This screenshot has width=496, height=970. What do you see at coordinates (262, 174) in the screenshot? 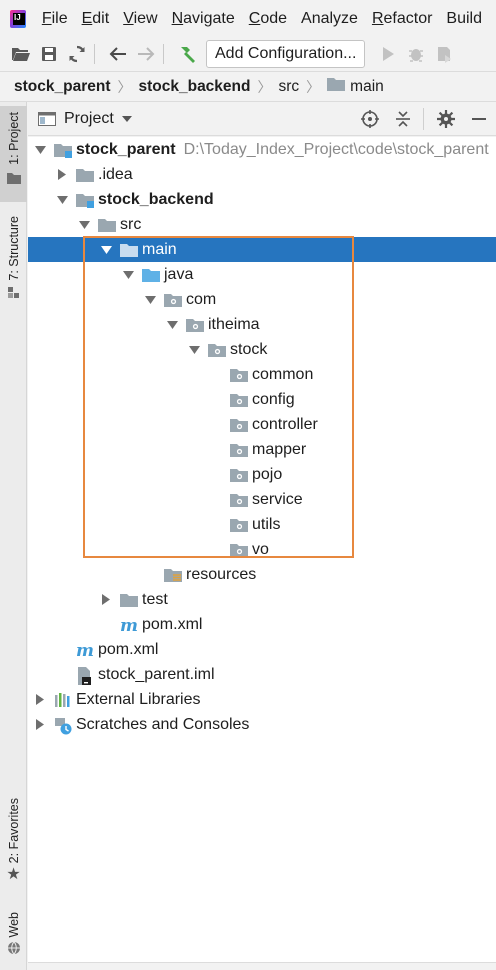
I see `tree-node-idea: .idea` at bounding box center [262, 174].